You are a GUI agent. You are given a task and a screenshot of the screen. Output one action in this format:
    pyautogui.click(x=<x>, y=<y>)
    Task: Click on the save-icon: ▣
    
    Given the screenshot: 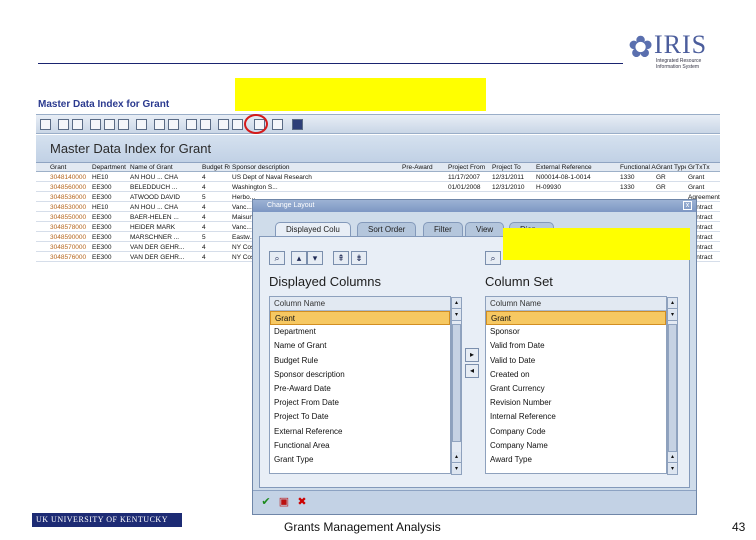 What is the action you would take?
    pyautogui.click(x=284, y=502)
    